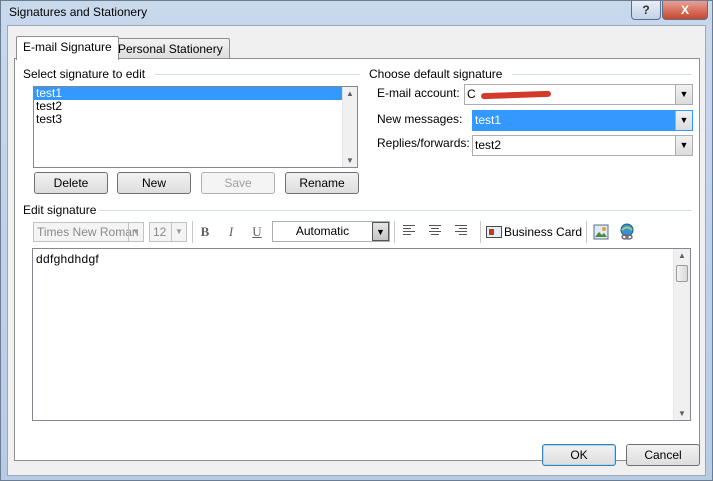  I want to click on select-signature-heading: Select signature to edit, so click(84, 74).